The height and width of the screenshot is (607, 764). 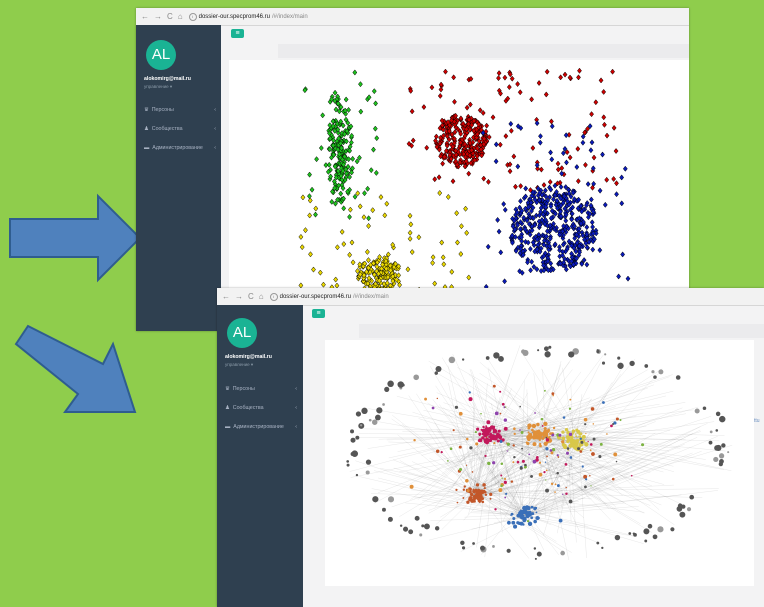 What do you see at coordinates (234, 16) in the screenshot?
I see `url-host: dossier-our.specprom46.ru` at bounding box center [234, 16].